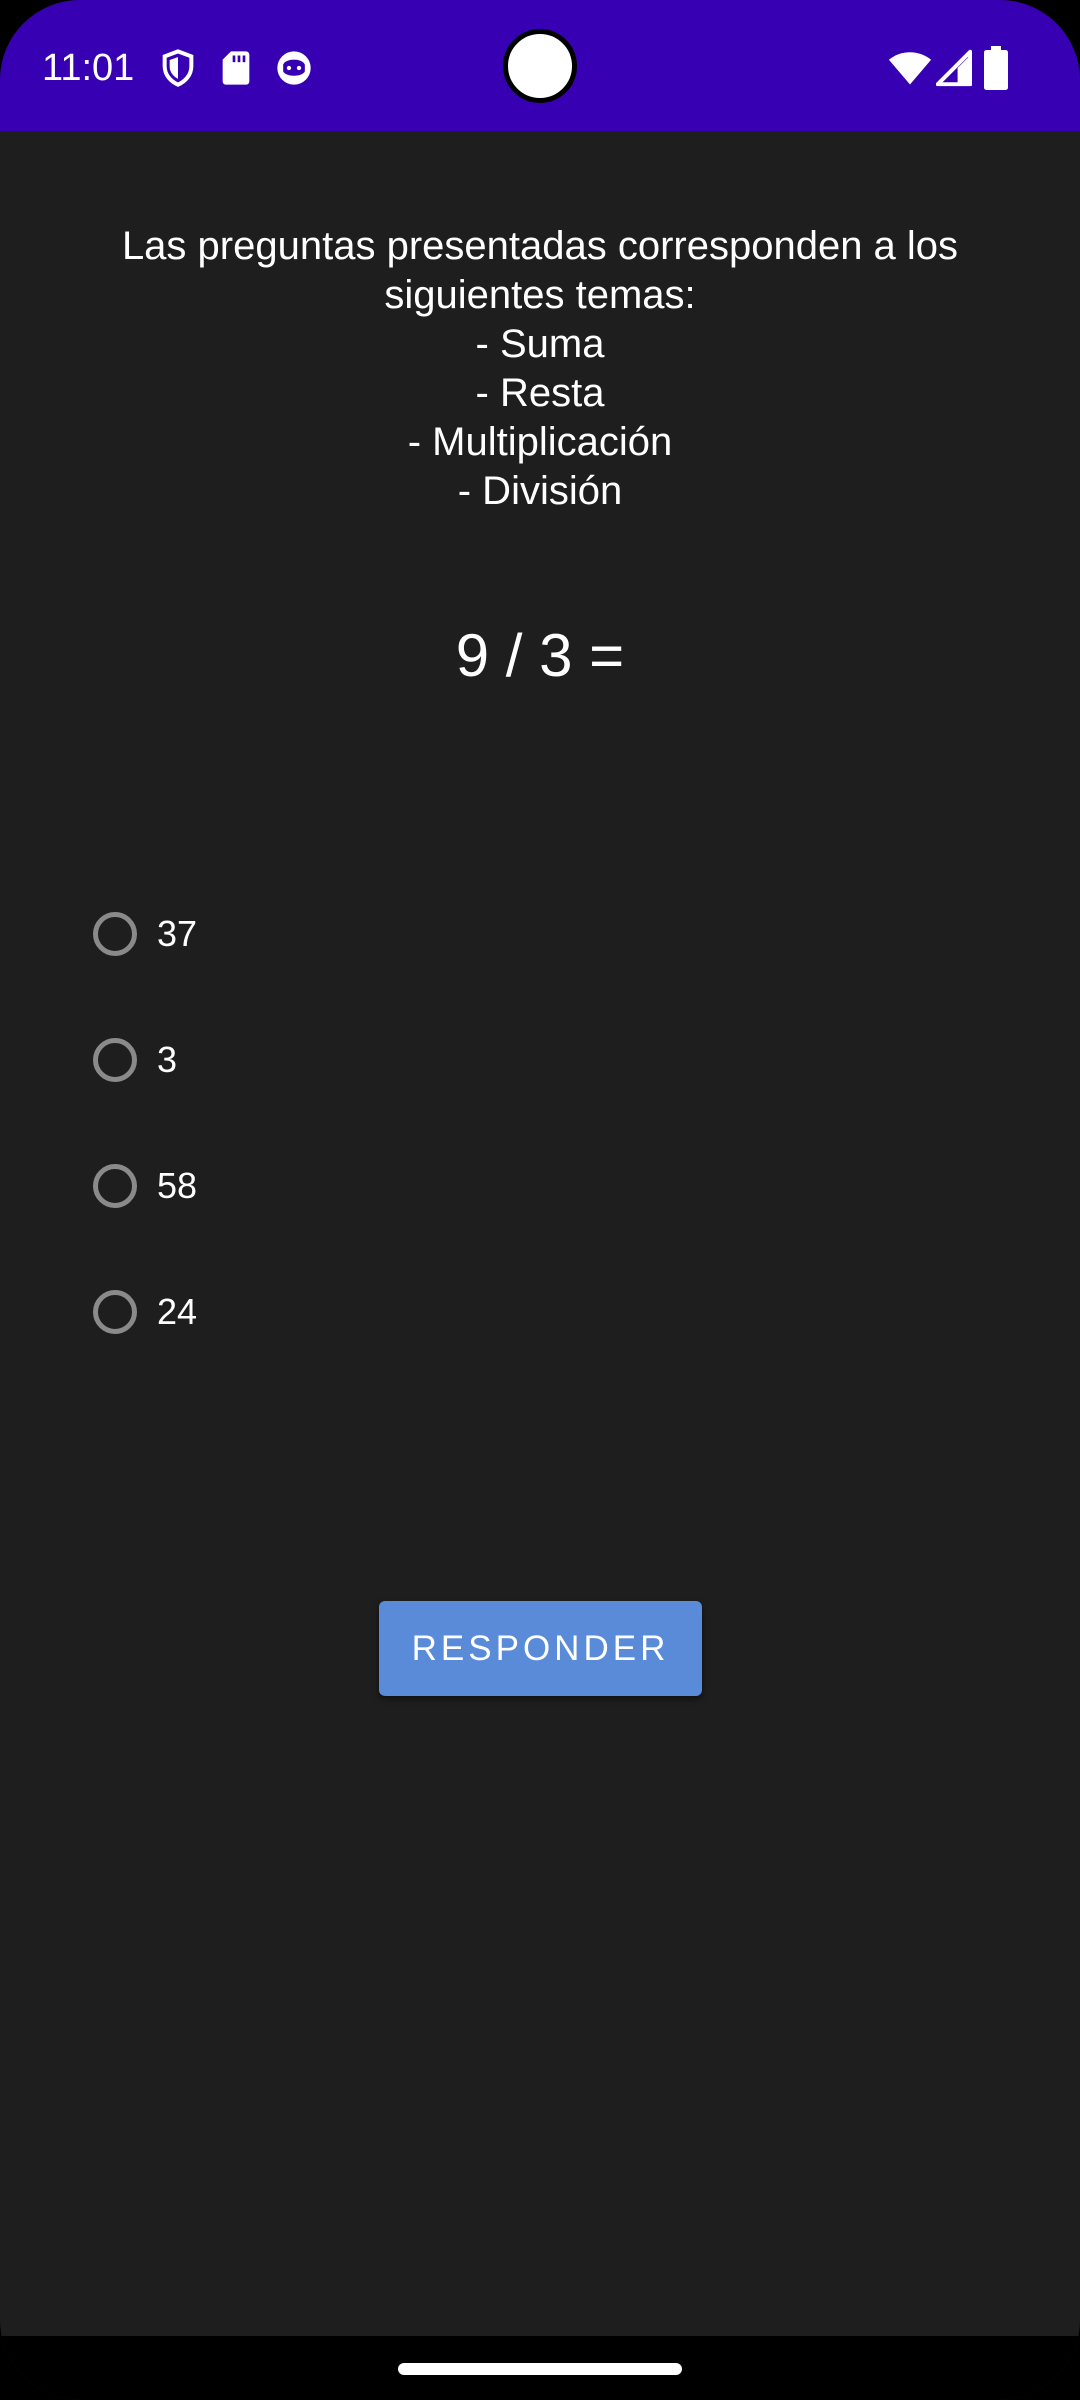  What do you see at coordinates (236, 68) in the screenshot?
I see `sd-card-icon` at bounding box center [236, 68].